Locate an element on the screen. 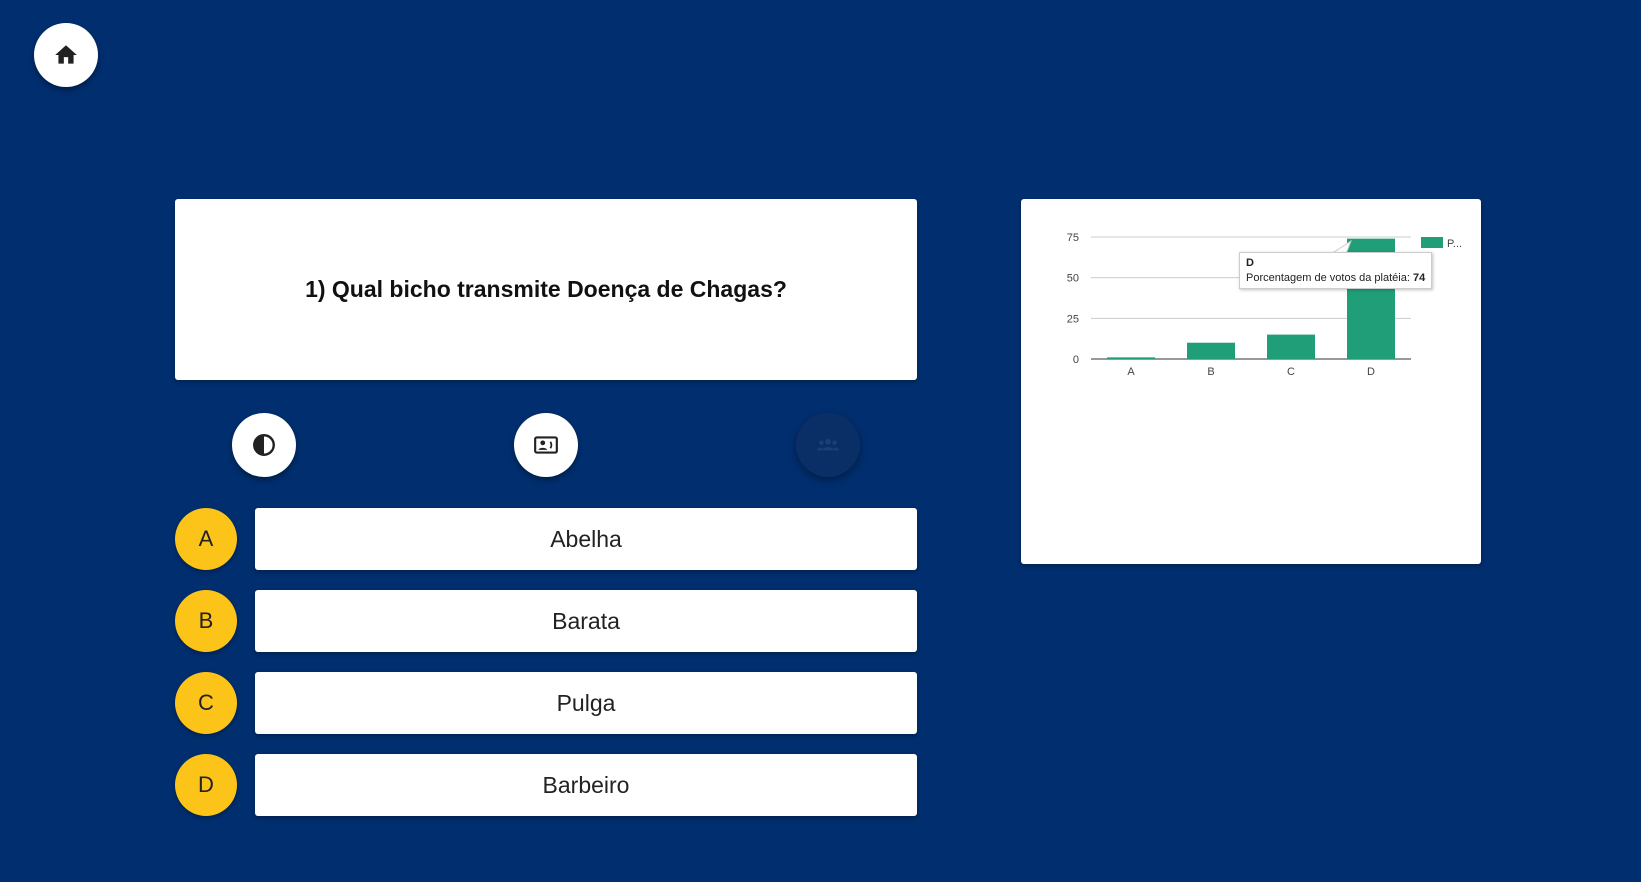 The height and width of the screenshot is (882, 1641). option-row-c: C Pulga is located at coordinates (546, 703).